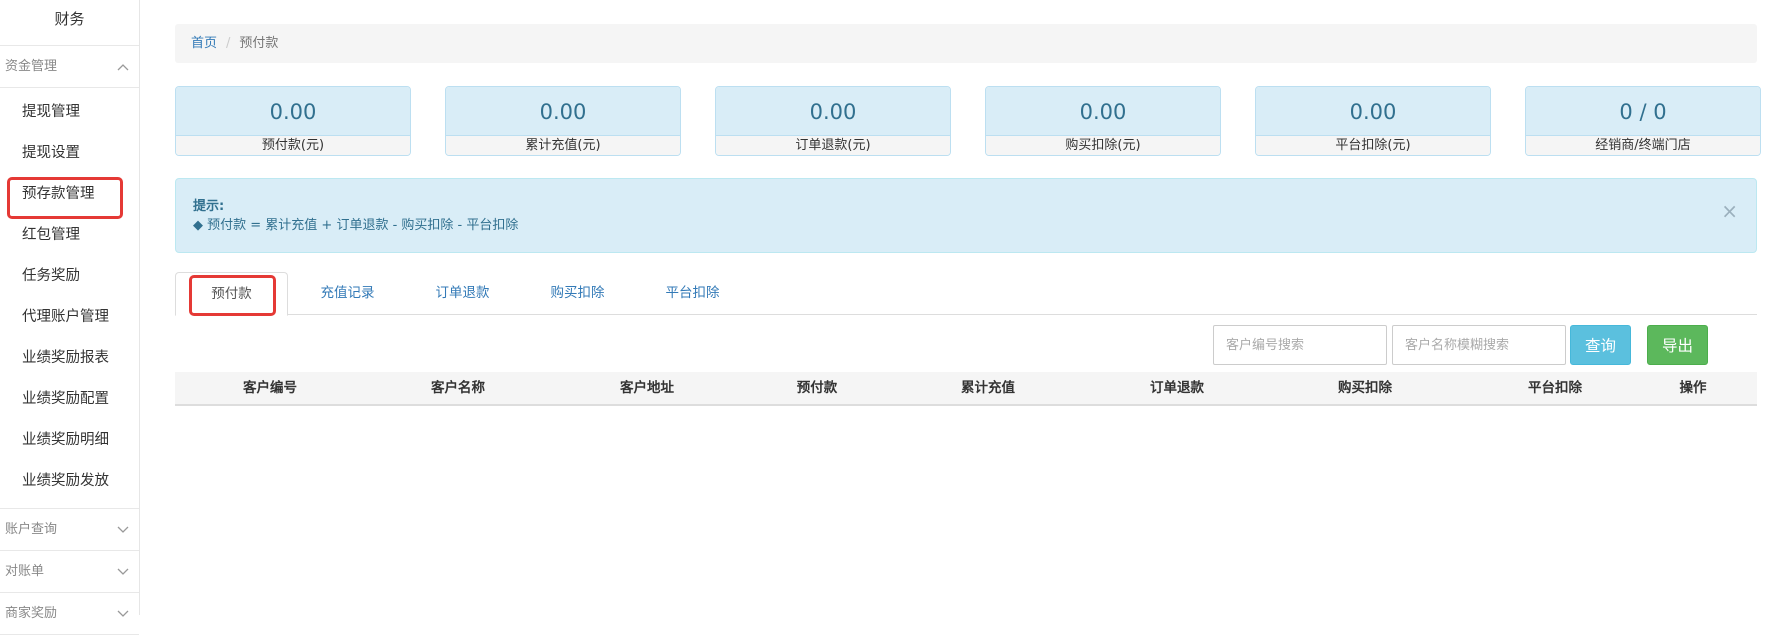  What do you see at coordinates (293, 145) in the screenshot?
I see `stat-label: 预付款(元)` at bounding box center [293, 145].